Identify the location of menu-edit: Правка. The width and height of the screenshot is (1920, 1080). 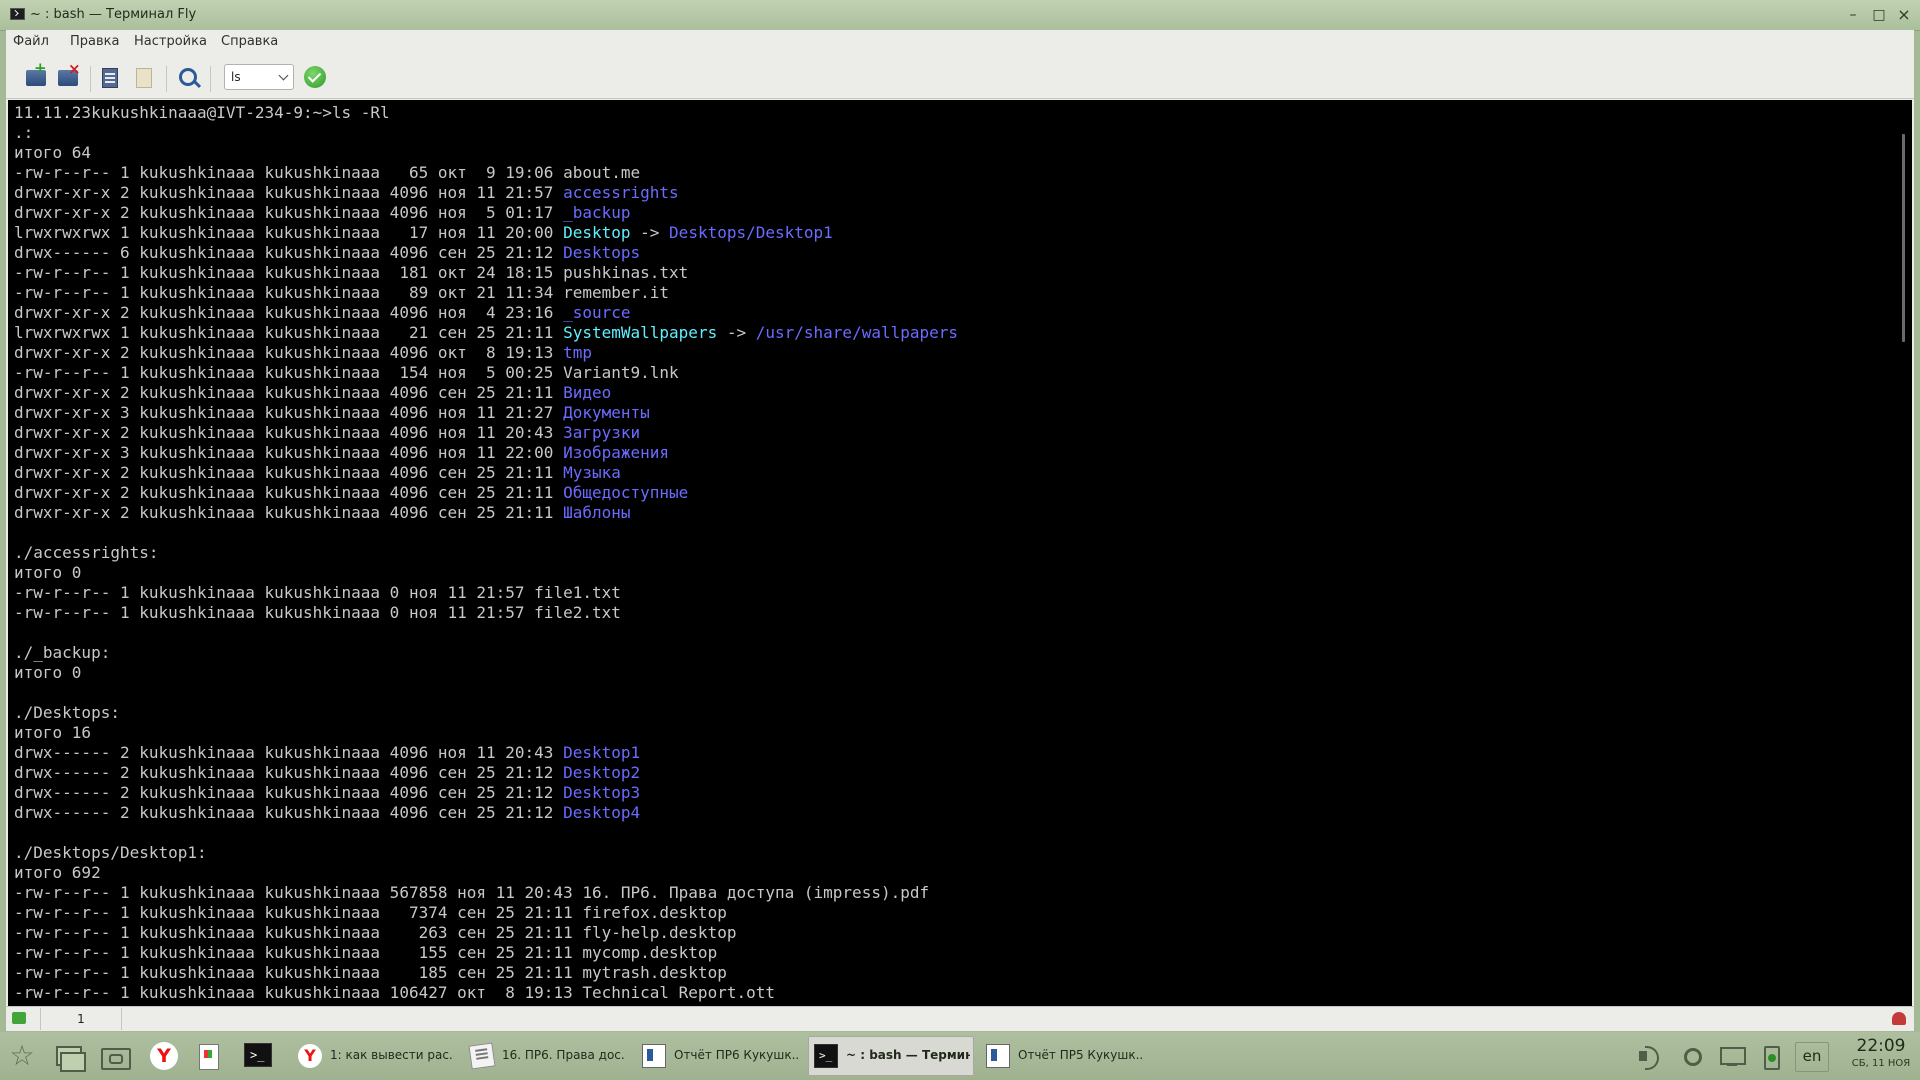
(94, 41).